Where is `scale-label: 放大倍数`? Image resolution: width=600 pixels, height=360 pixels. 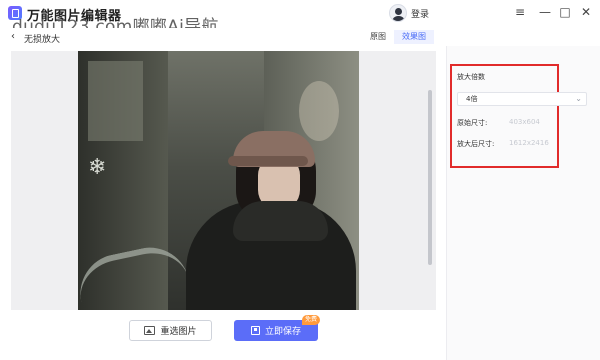
scale-label: 放大倍数 is located at coordinates (471, 77).